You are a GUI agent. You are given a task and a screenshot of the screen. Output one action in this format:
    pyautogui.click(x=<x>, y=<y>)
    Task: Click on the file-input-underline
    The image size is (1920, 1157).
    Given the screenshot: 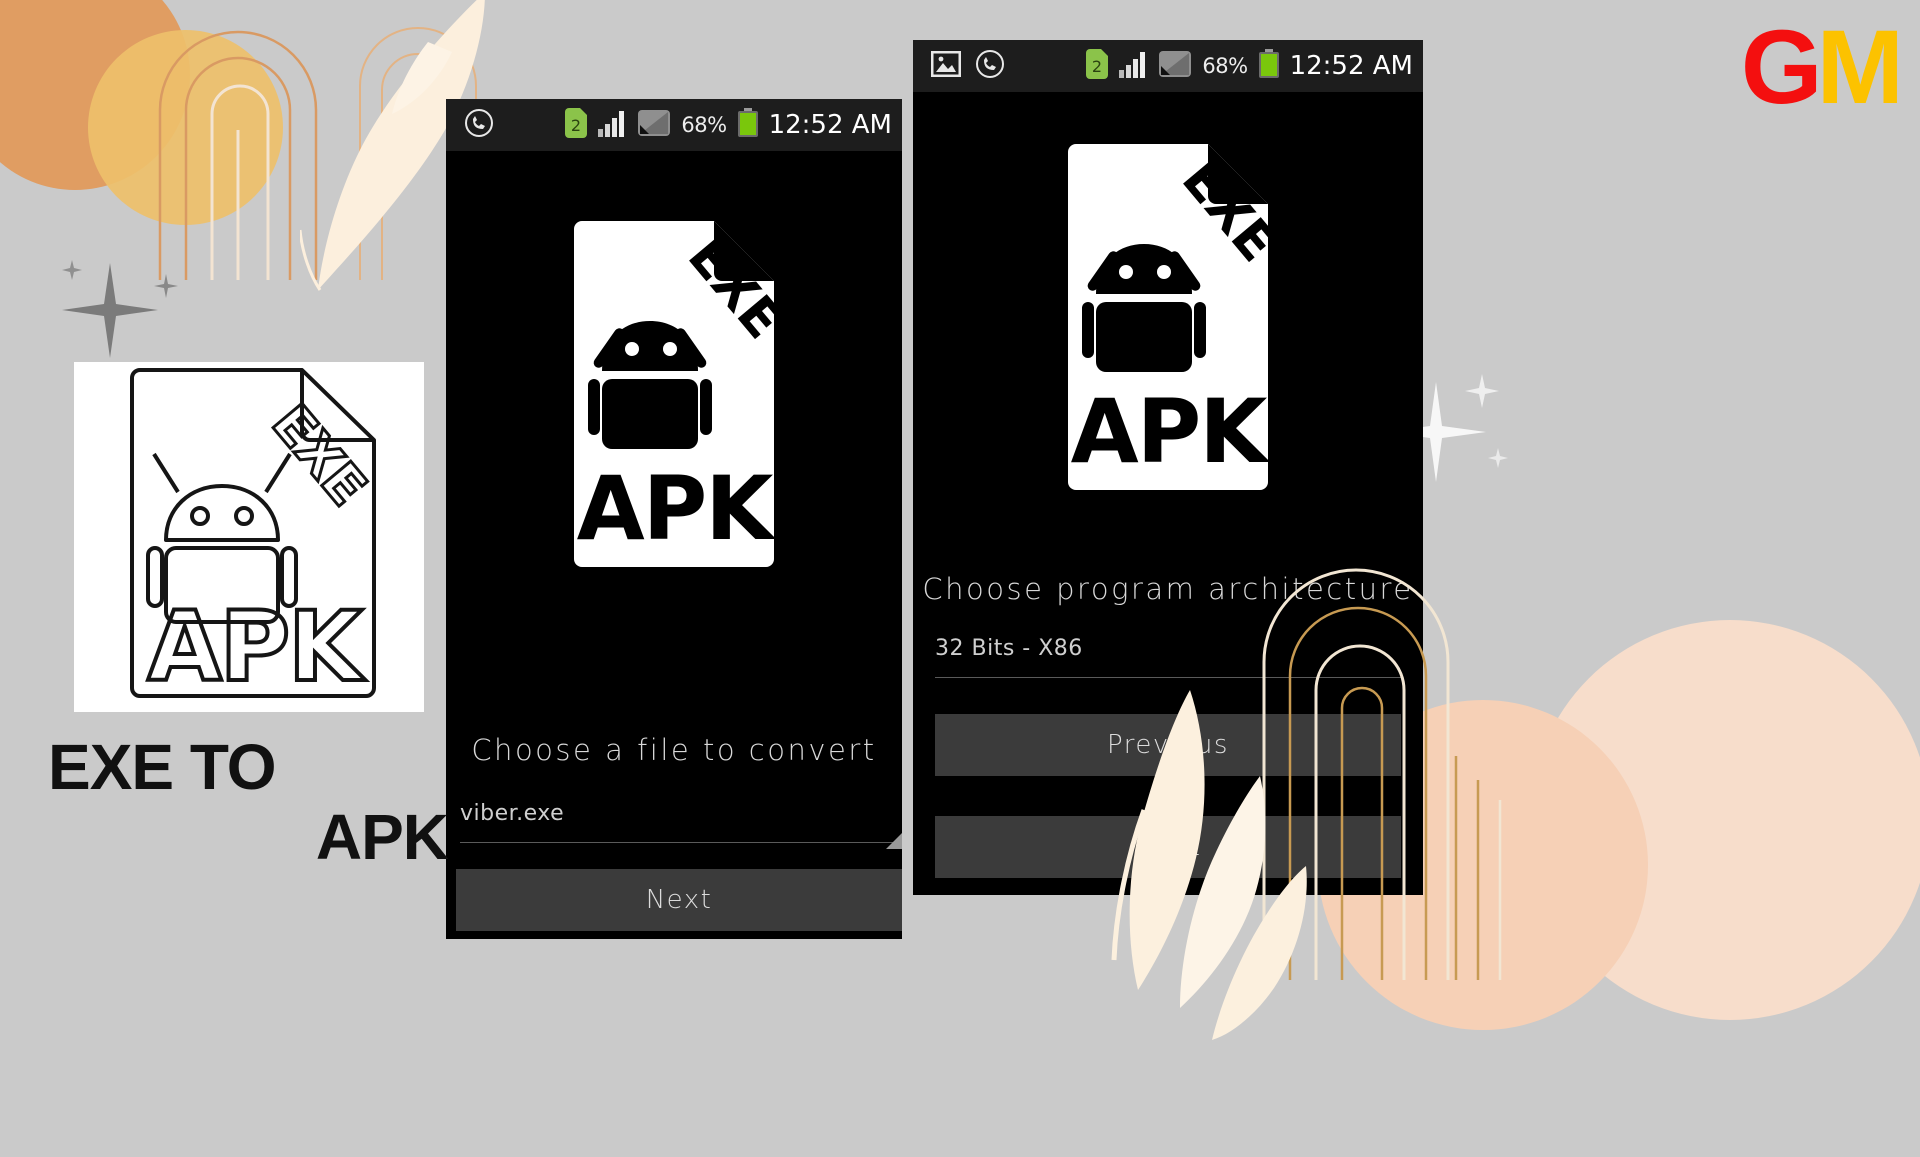 What is the action you would take?
    pyautogui.click(x=681, y=842)
    